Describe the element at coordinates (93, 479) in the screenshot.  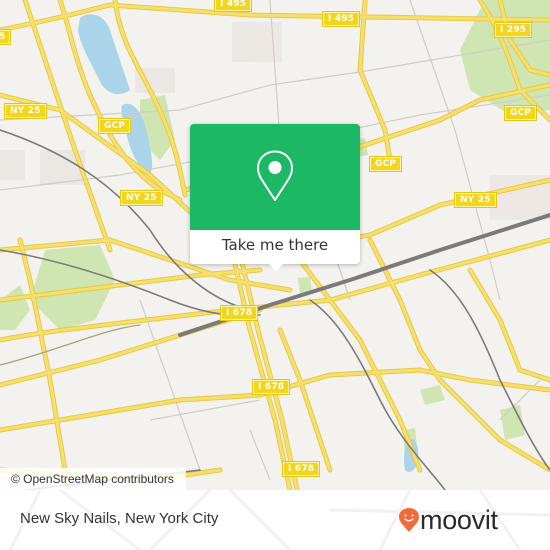
I see `map-attribution: © OpenStreetMap contributors` at that location.